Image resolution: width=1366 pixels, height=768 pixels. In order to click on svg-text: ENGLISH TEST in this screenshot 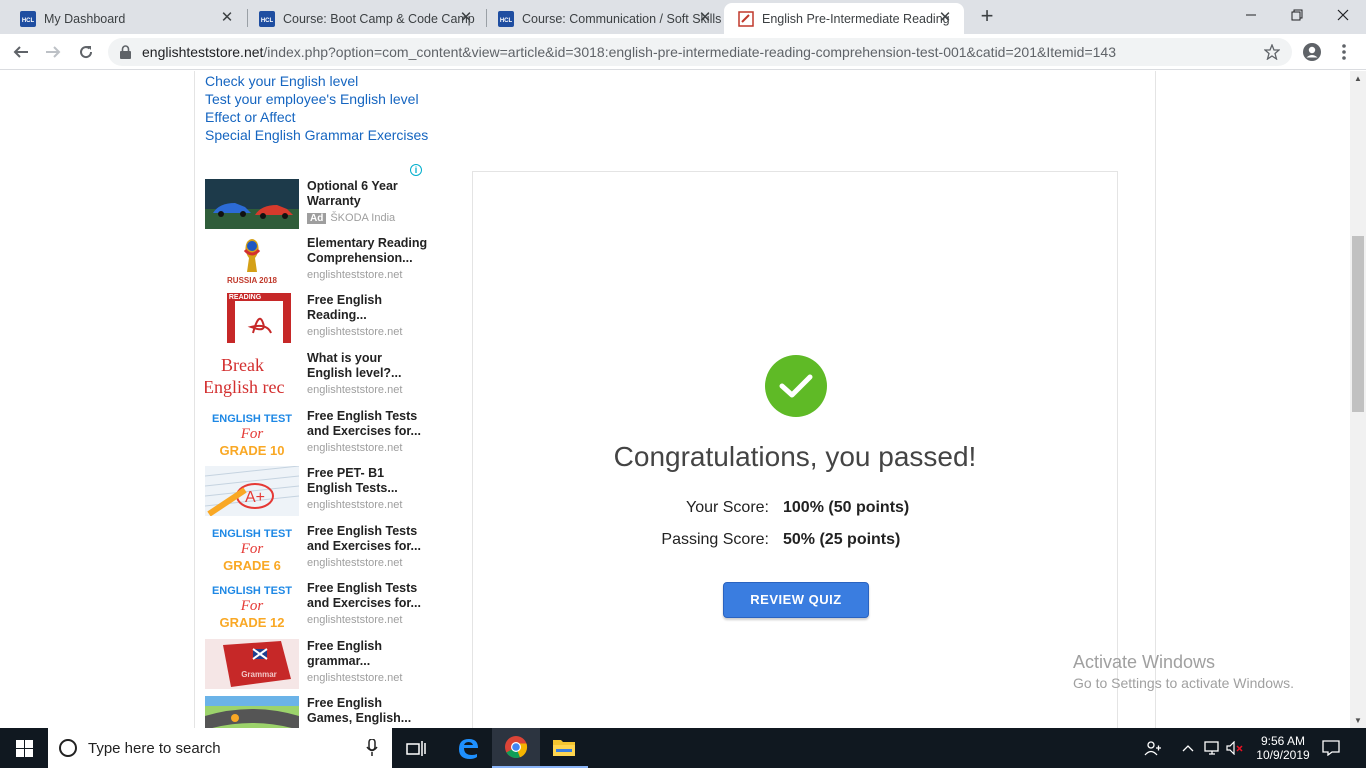, I will do `click(252, 419)`.